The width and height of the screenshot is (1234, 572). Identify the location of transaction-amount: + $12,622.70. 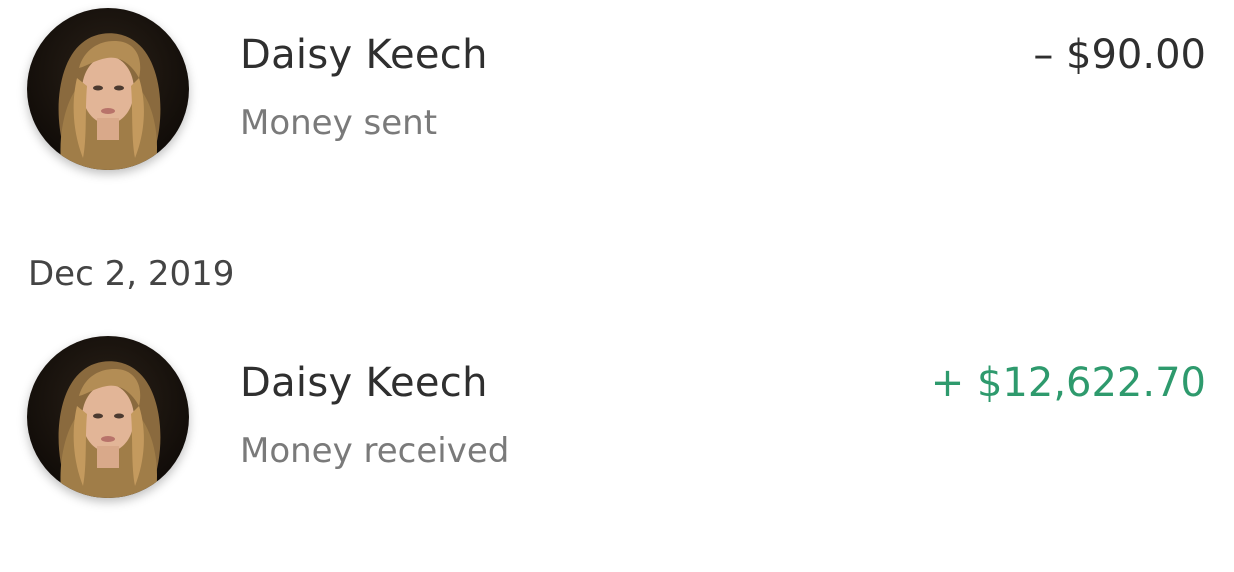
(1068, 383).